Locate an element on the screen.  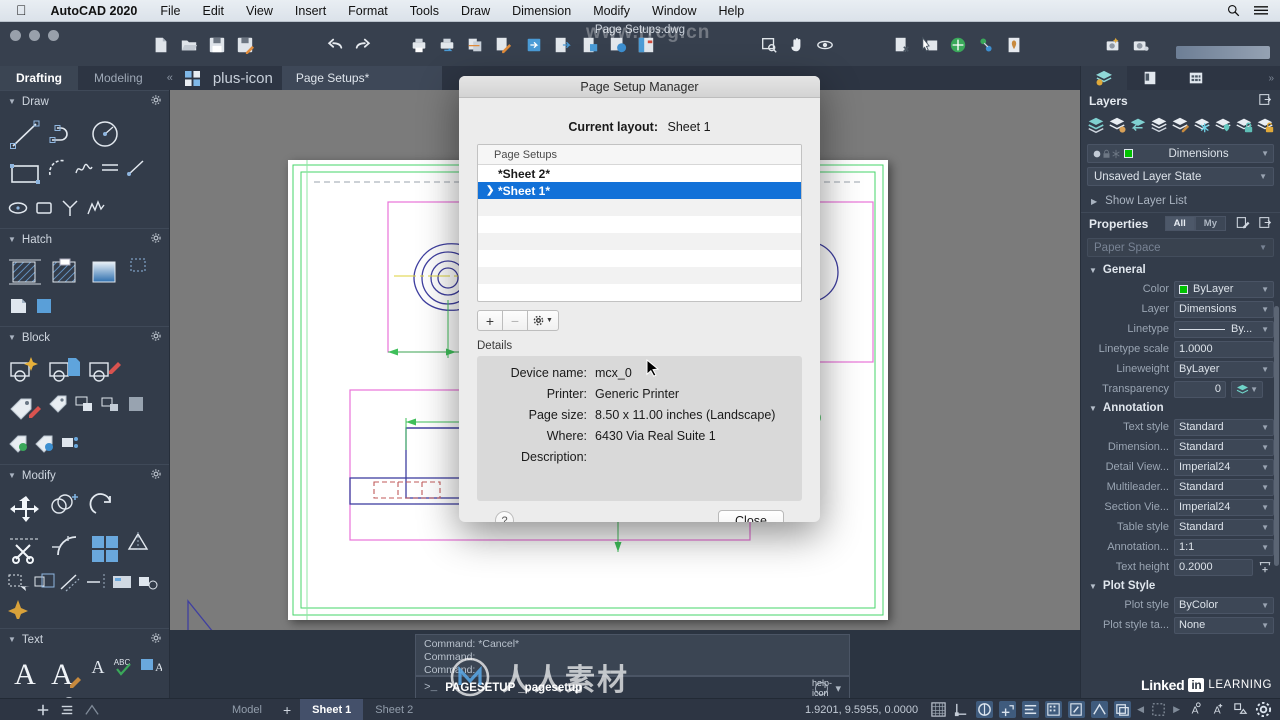
set-base-point-icon is located at coordinates (110, 404).